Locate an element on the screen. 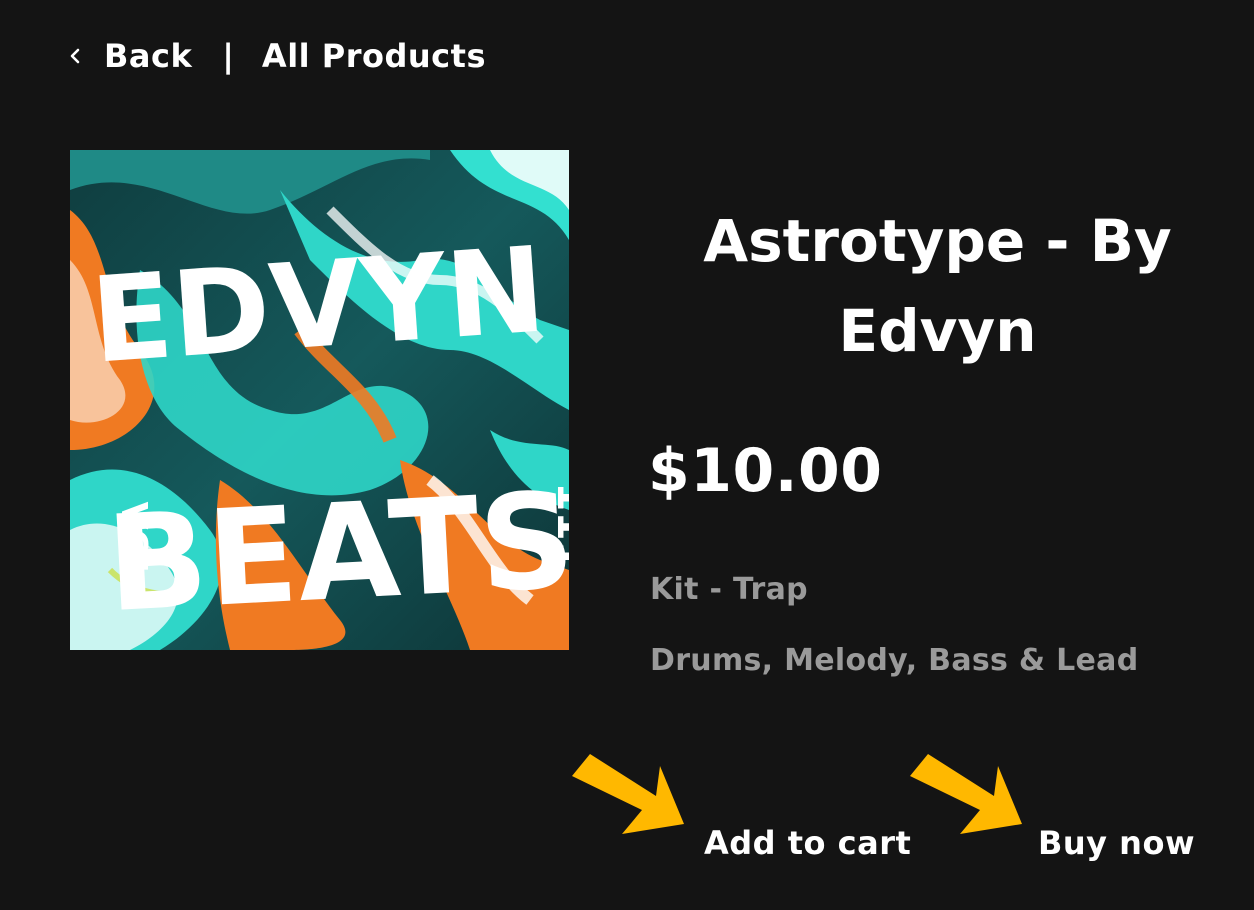  breadcrumb-nav: Back | All Products is located at coordinates (277, 56).